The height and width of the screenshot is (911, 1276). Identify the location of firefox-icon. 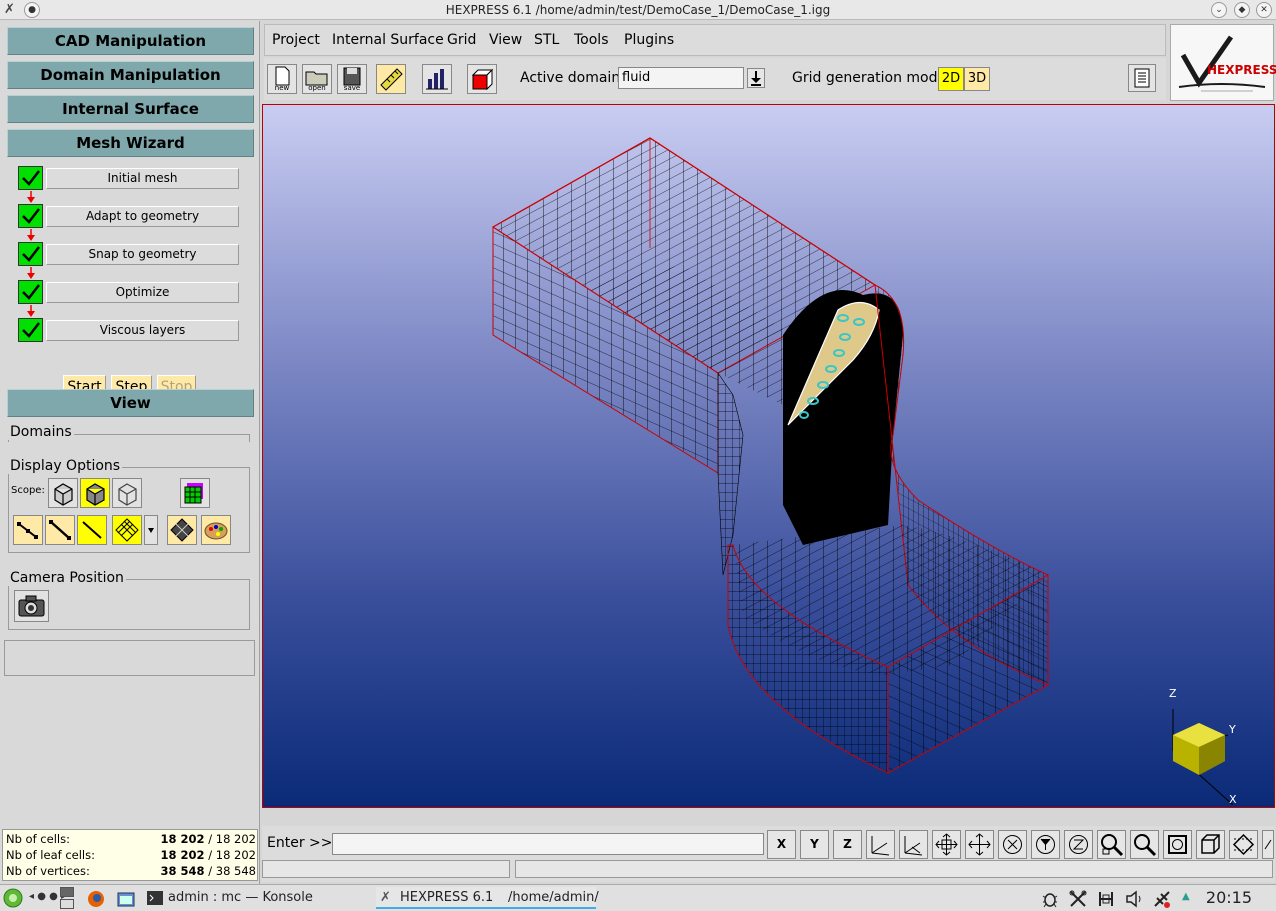
(96, 899).